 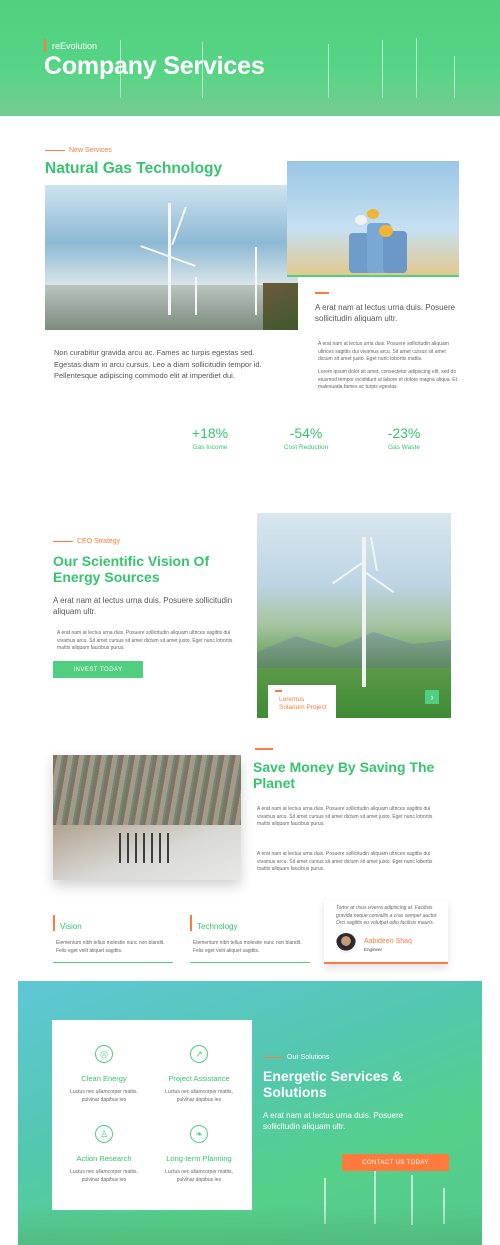 I want to click on hero-overtitle: reEvolution, so click(x=75, y=46).